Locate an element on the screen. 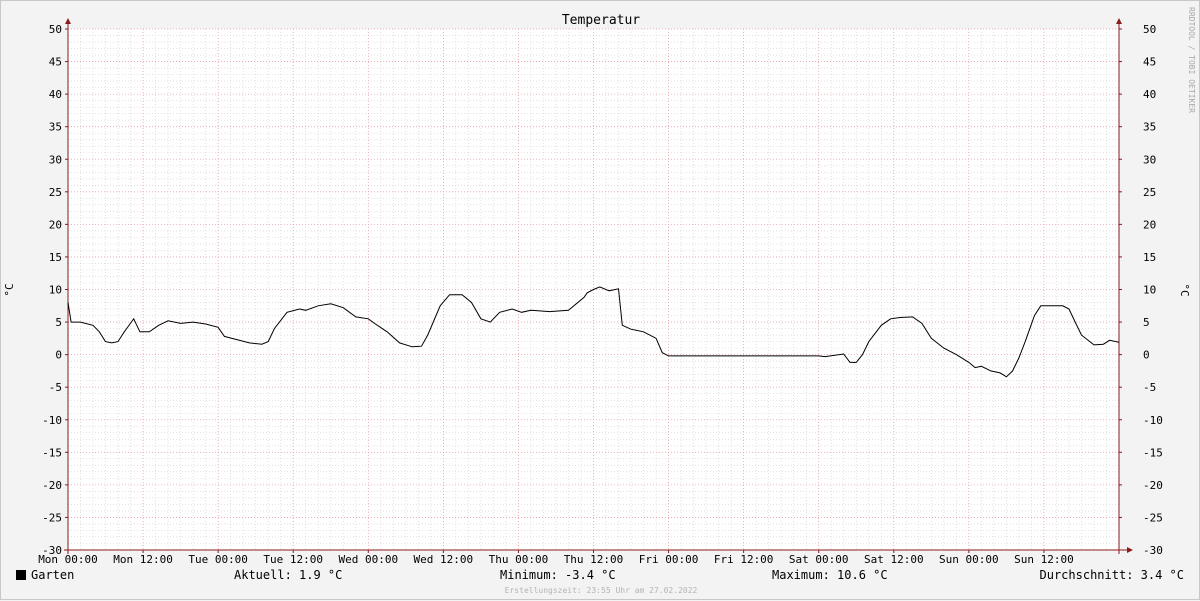 The image size is (1200, 601). y-tick-label-right: 25 is located at coordinates (1149, 192).